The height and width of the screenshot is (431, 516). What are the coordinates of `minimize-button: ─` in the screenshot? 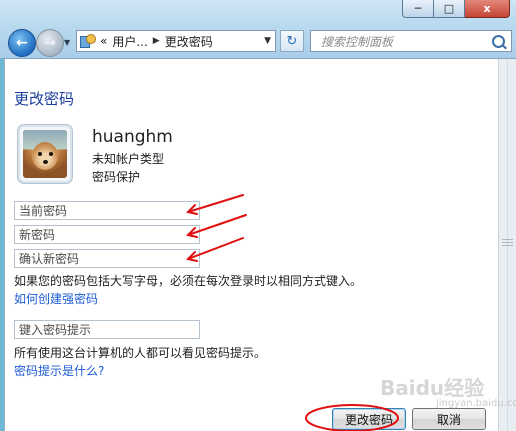 It's located at (418, 9).